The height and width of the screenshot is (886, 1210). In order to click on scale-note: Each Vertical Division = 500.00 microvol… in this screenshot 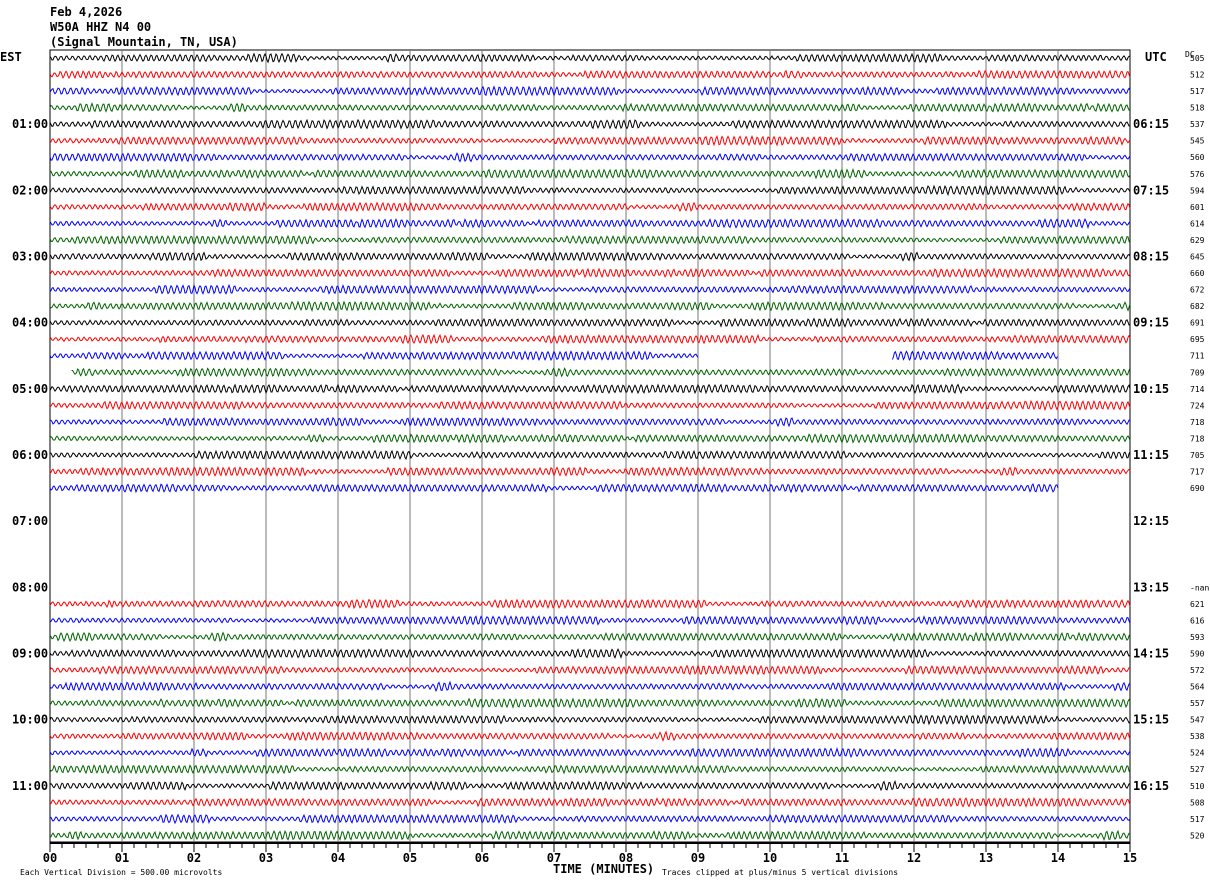, I will do `click(121, 872)`.